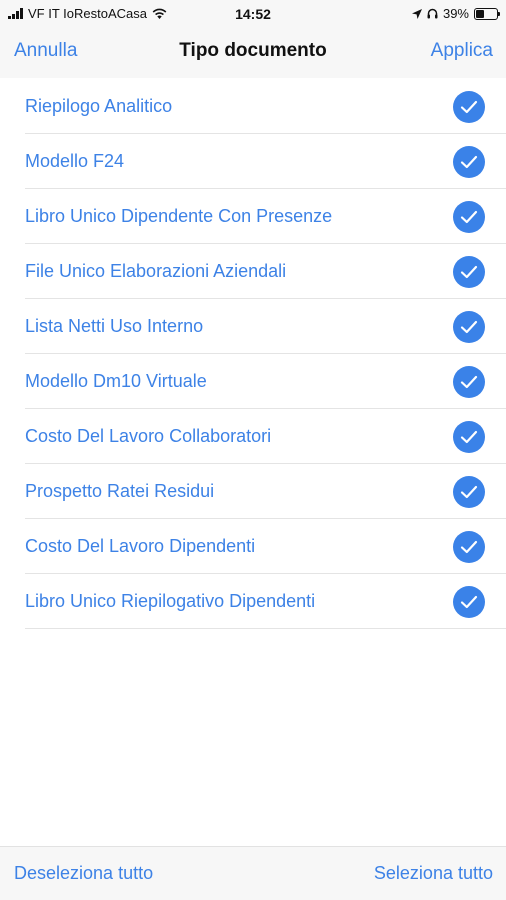  What do you see at coordinates (416, 13) in the screenshot?
I see `location-icon` at bounding box center [416, 13].